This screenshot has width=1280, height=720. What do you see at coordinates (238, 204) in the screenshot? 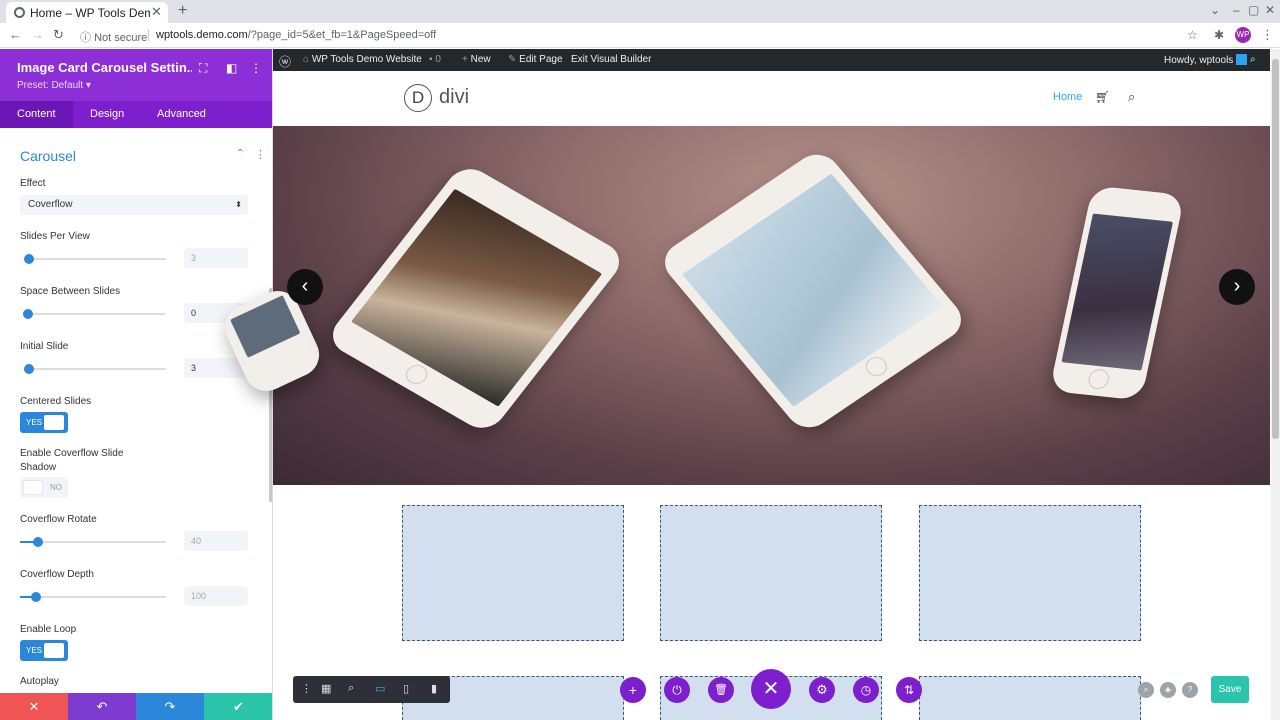
I see `select-arrows-icon: ⬍` at bounding box center [238, 204].